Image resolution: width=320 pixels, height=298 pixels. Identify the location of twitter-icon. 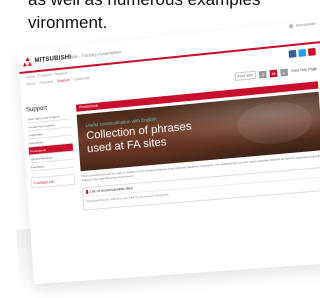
(302, 52).